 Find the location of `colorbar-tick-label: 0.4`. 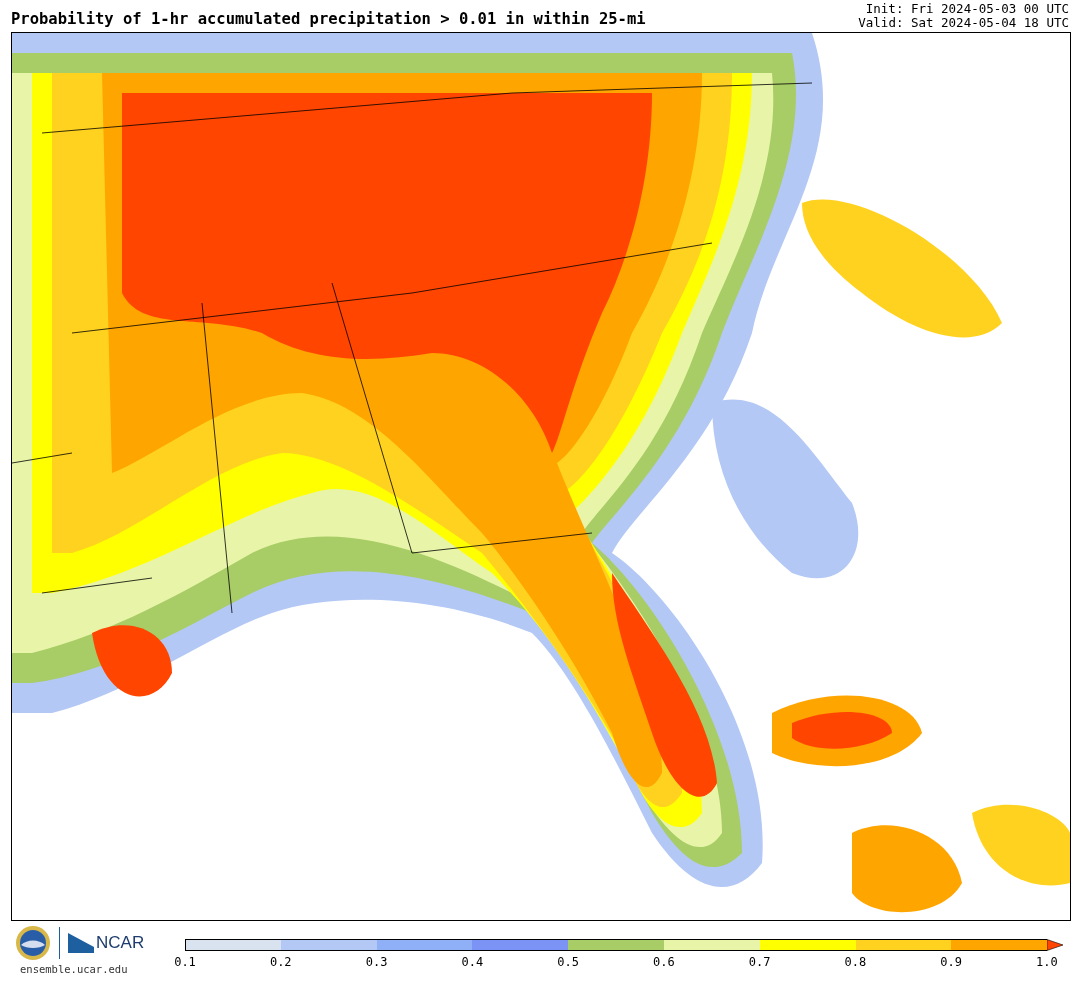

colorbar-tick-label: 0.4 is located at coordinates (472, 962).